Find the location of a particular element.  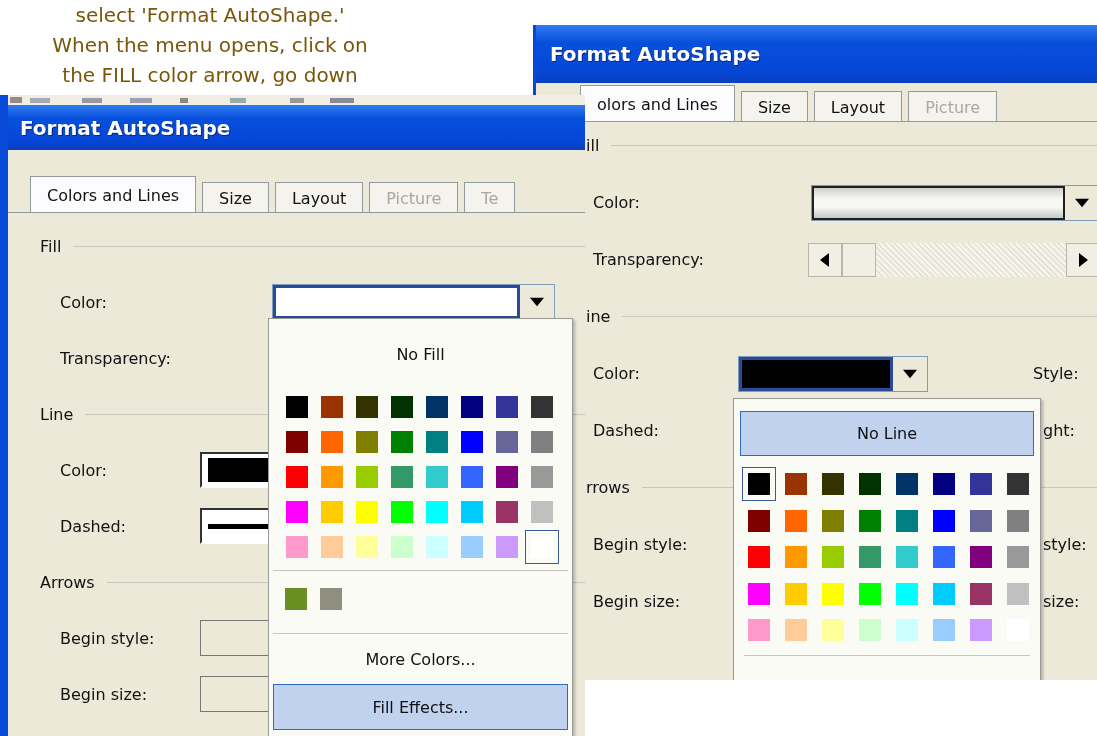

instruction-text: select 'Format AutoShape.' When the menu opens, click on the FILL color arrow, go down is located at coordinates (210, 45).